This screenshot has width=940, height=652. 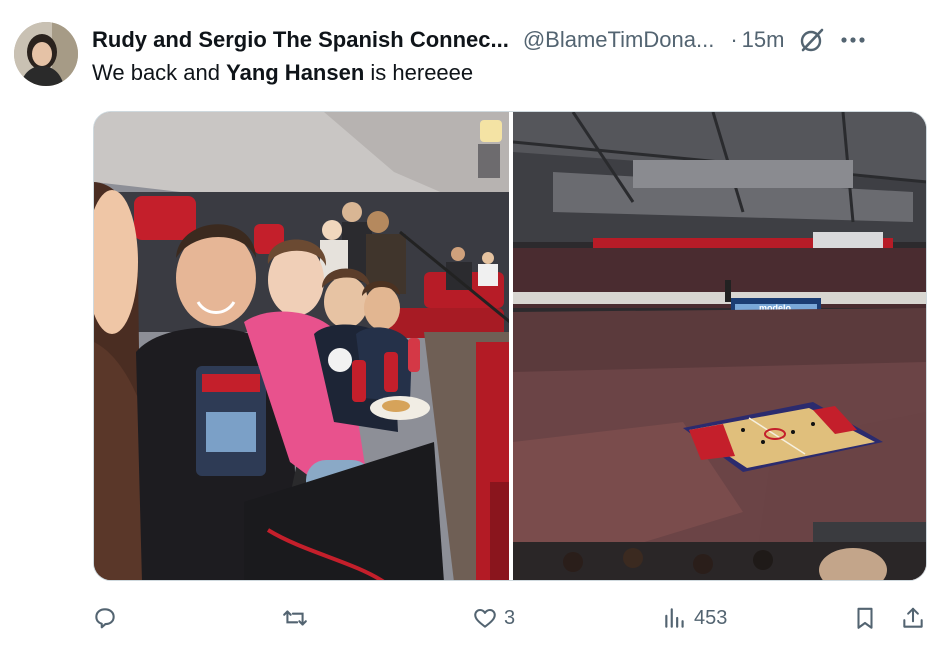 I want to click on tweet-text-start: We back and, so click(x=159, y=72).